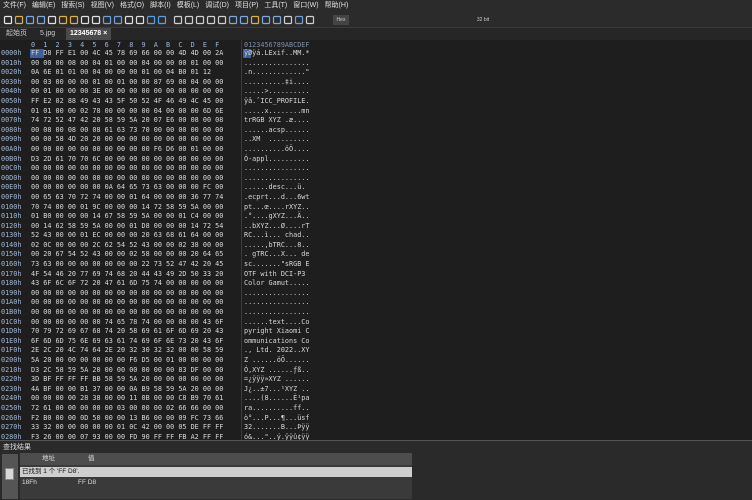  I want to click on menu-item-7: 调试(D), so click(217, 6).